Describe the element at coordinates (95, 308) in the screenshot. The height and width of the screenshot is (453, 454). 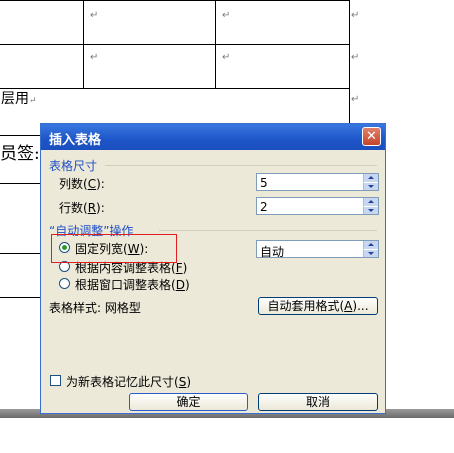
I see `table-style-label: 表格样式: 网格型` at that location.